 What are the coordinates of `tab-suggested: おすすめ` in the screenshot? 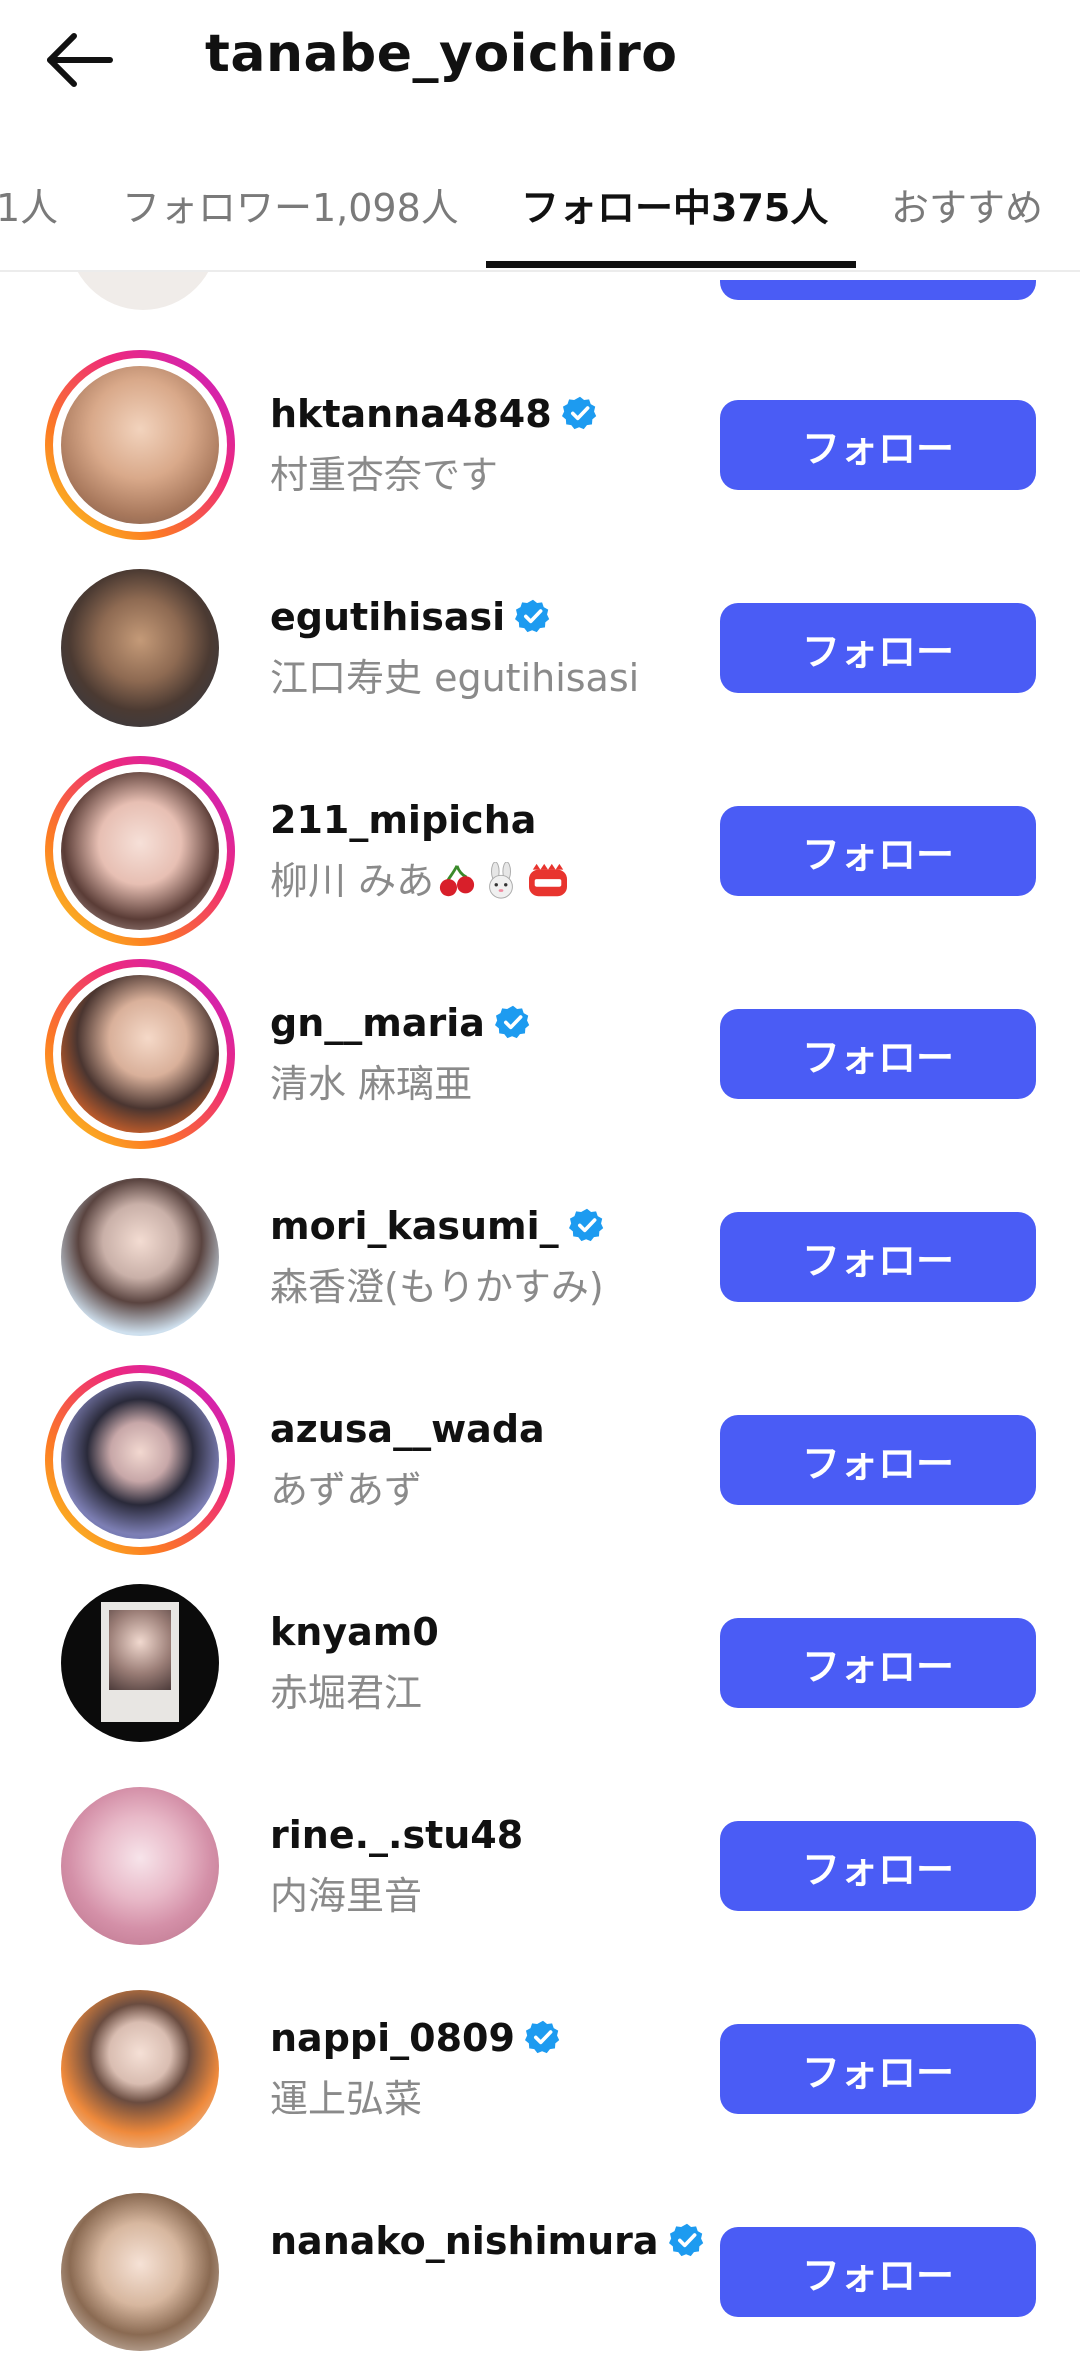 It's located at (967, 204).